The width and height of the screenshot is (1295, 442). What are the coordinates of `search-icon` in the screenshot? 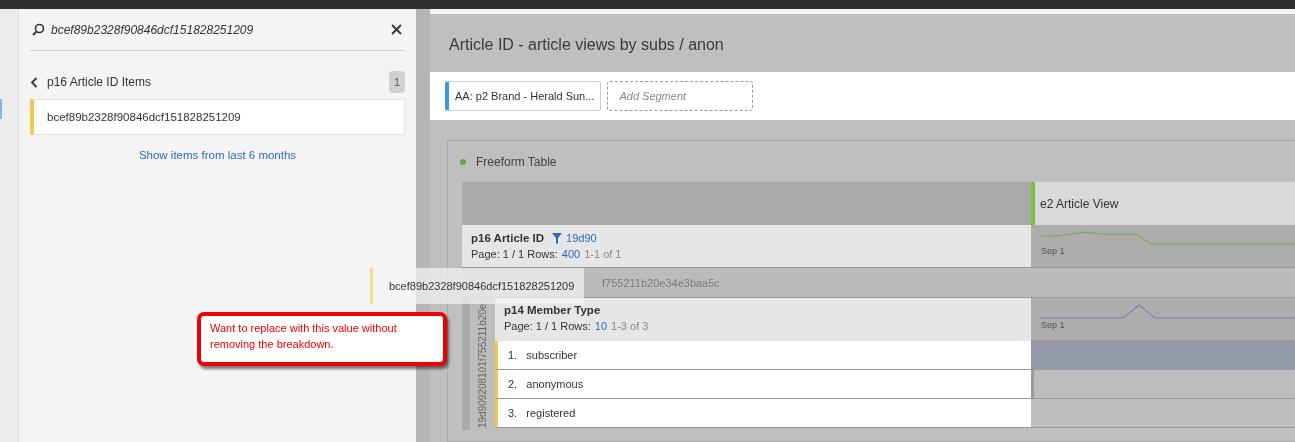 It's located at (38, 29).